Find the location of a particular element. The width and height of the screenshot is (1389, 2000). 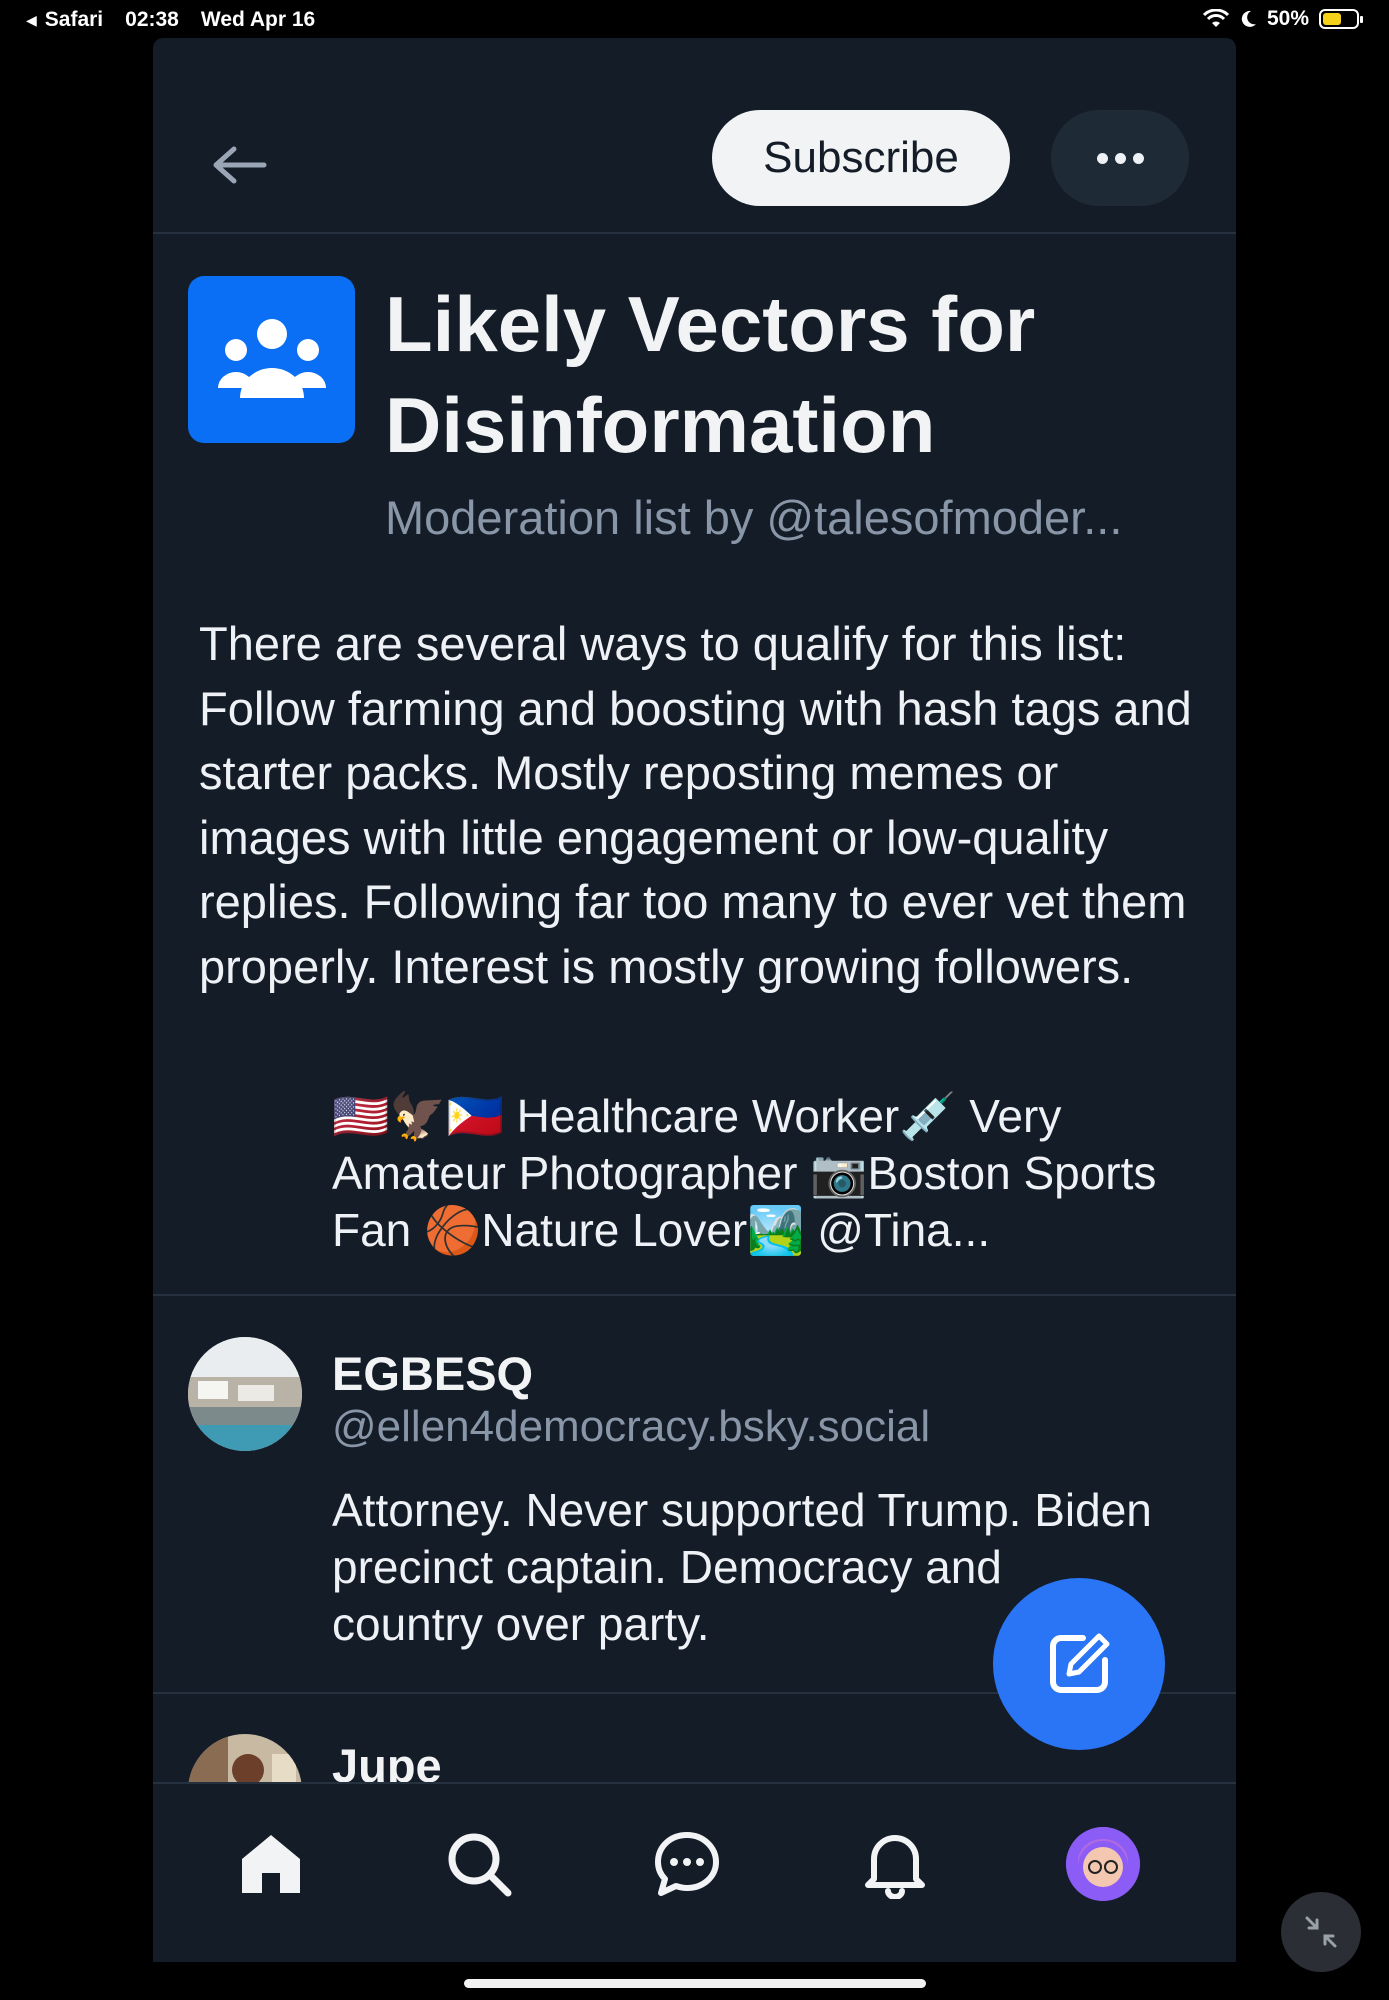

list-avatar is located at coordinates (271, 359).